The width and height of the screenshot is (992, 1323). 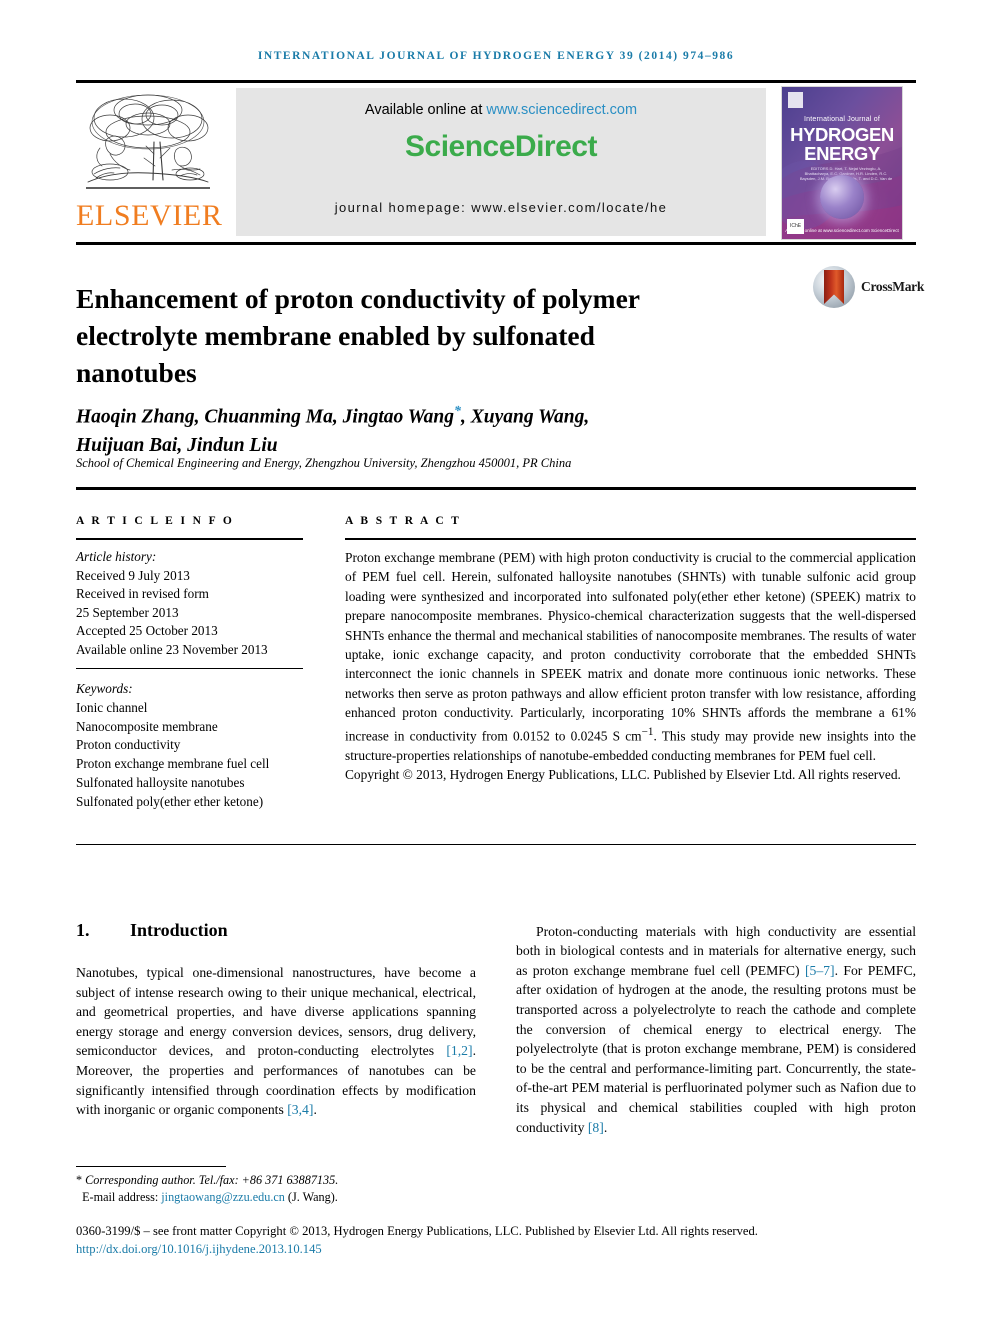 I want to click on article-info-heading: A R T I C L E I N F O, so click(x=155, y=521).